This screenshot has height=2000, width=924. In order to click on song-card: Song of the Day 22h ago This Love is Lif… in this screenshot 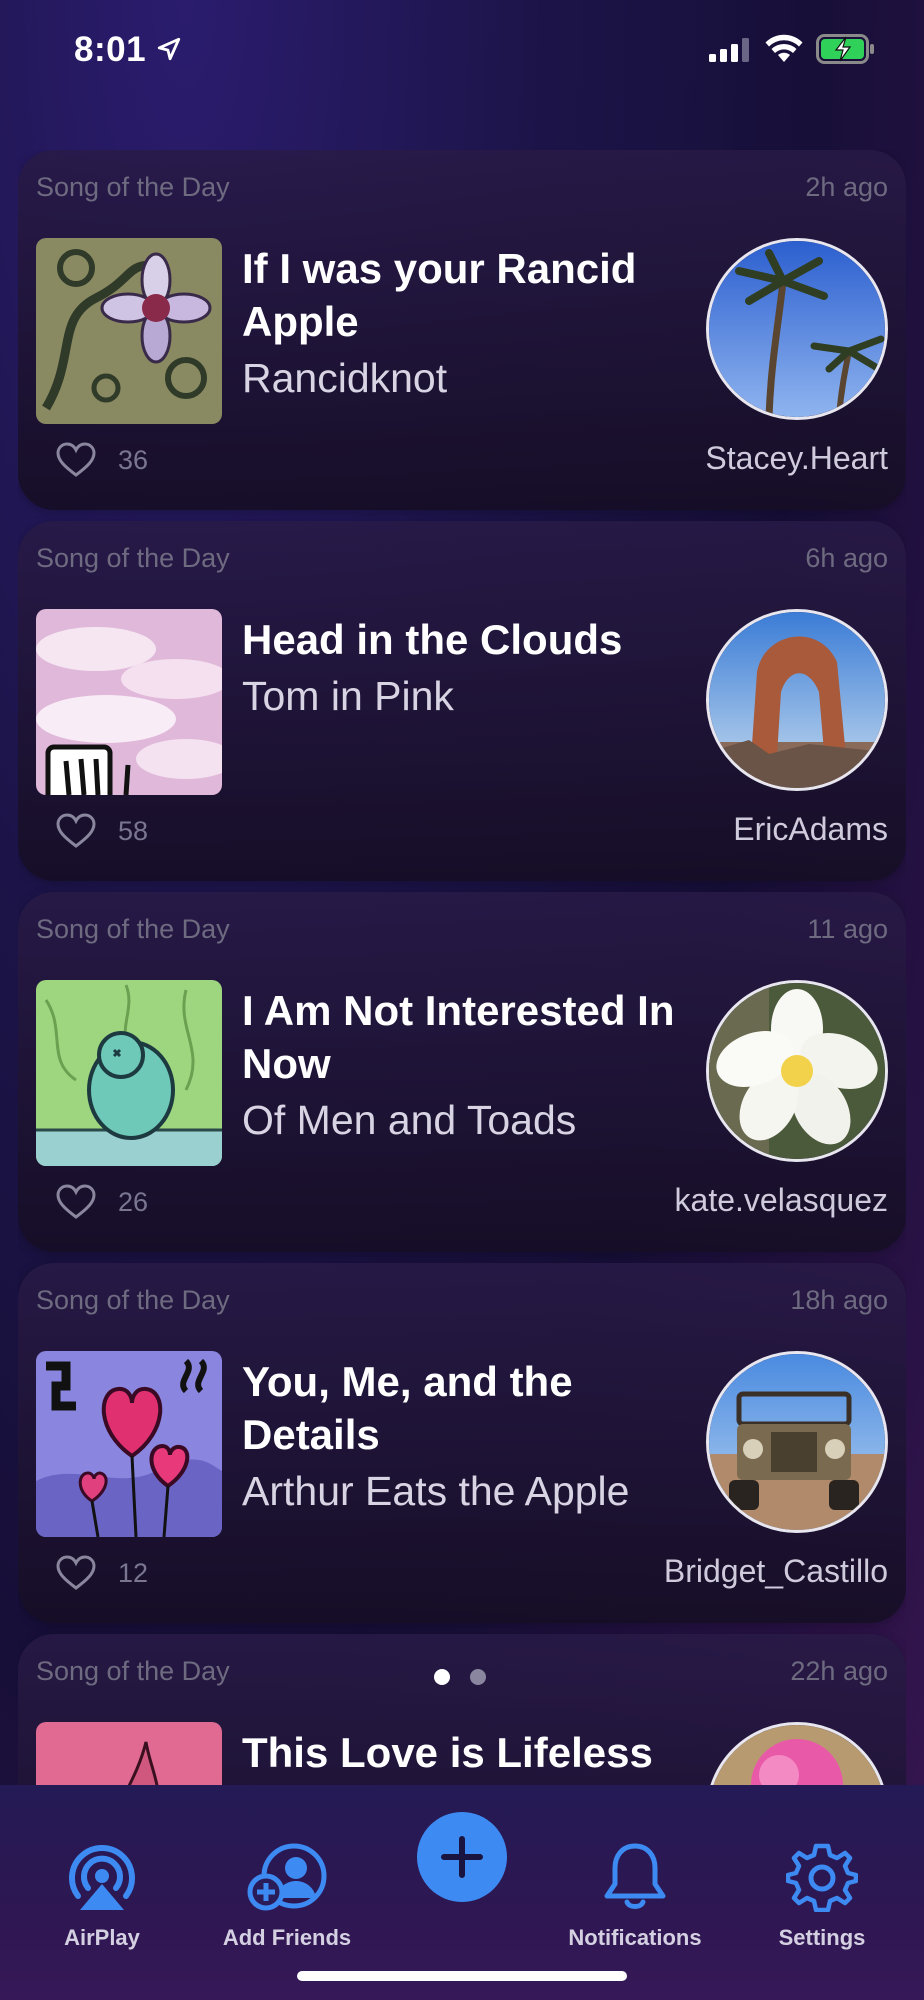, I will do `click(462, 1709)`.